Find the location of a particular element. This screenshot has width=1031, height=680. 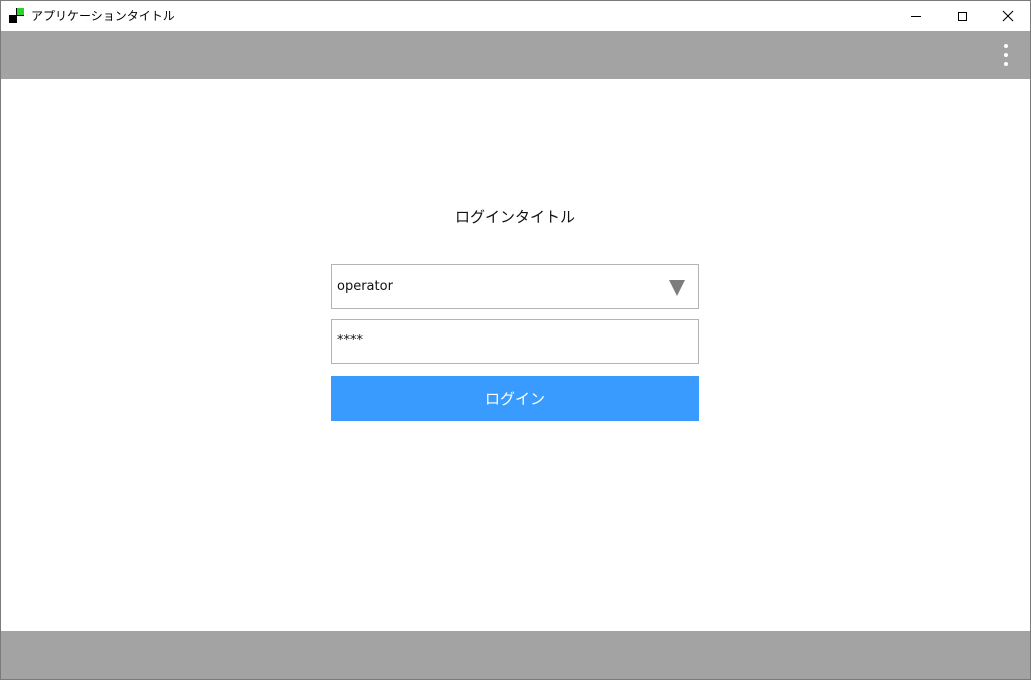

window-title: アプリケーションタイトル is located at coordinates (103, 16).